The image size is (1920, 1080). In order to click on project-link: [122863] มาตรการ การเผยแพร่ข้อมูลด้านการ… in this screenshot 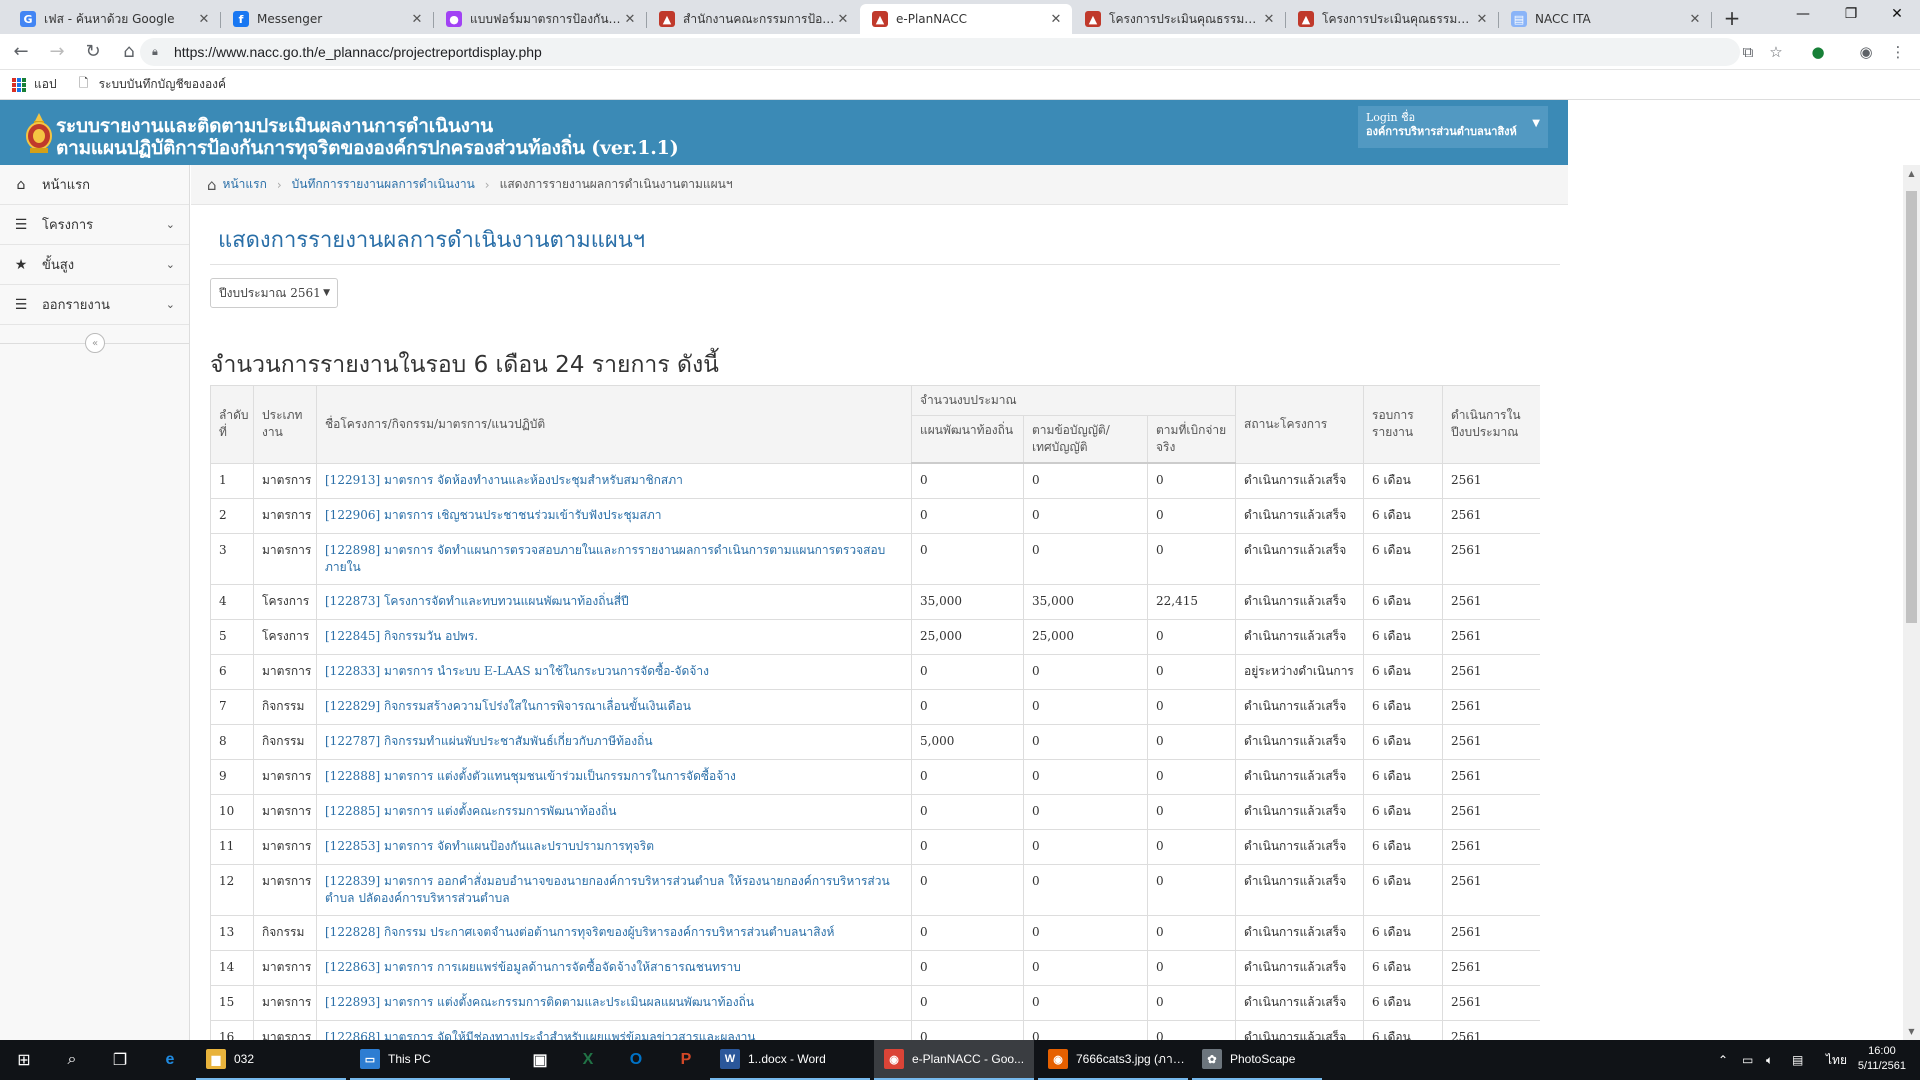, I will do `click(533, 967)`.